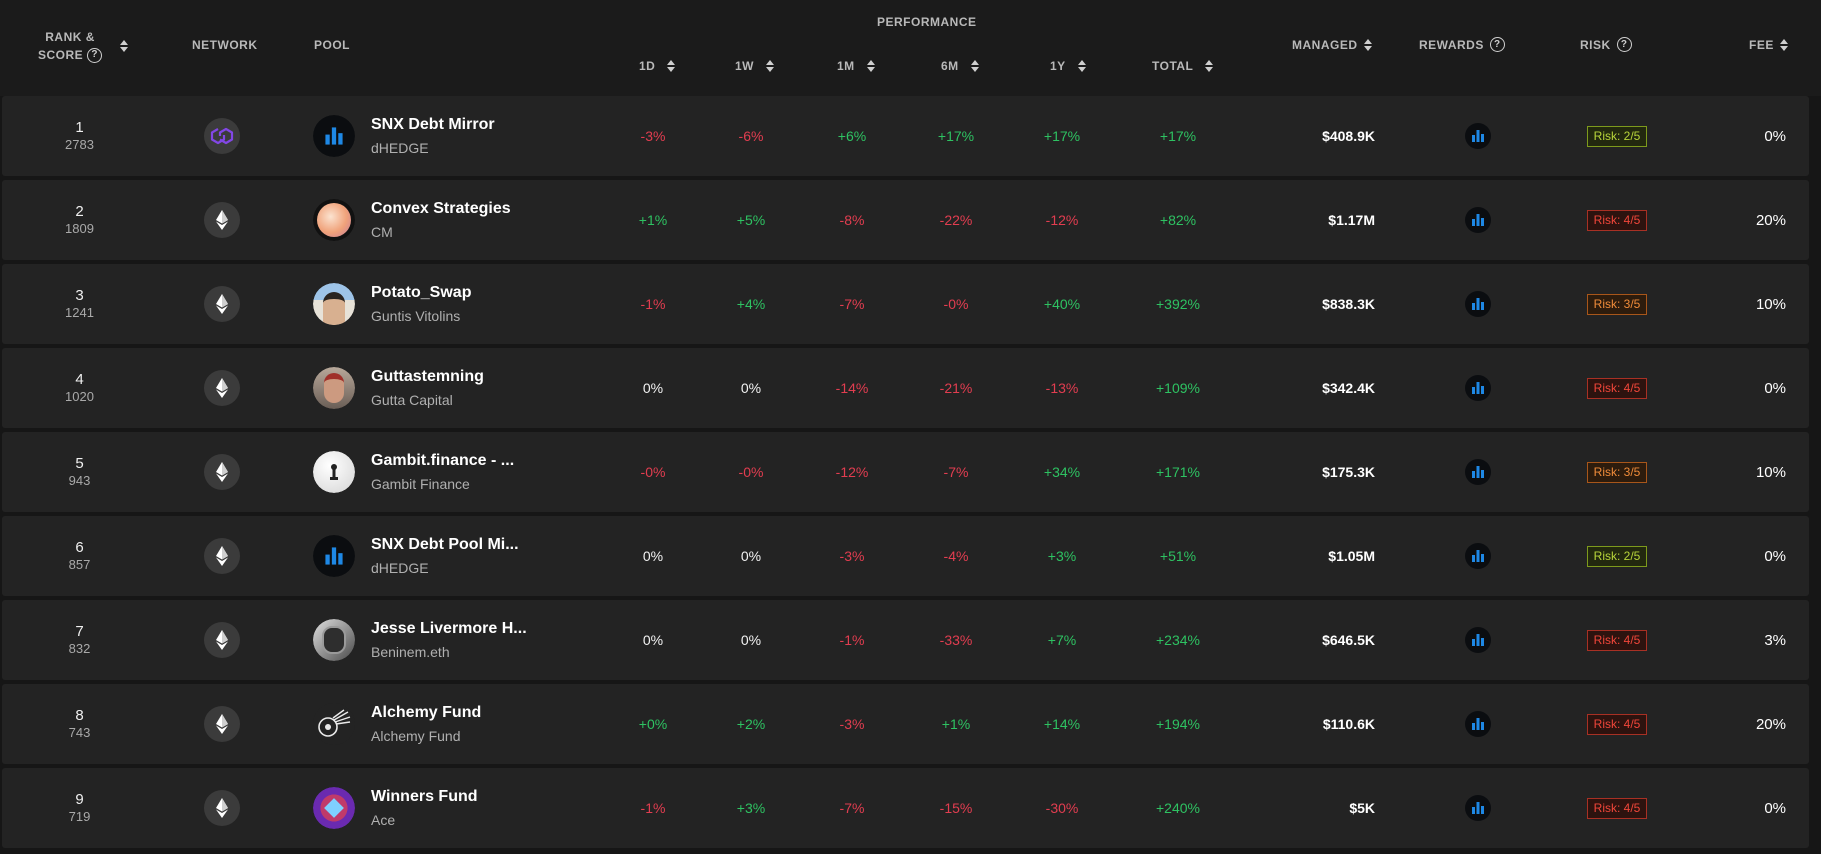 The width and height of the screenshot is (1821, 854). Describe the element at coordinates (1332, 45) in the screenshot. I see `sort-managed-header: MANAGED` at that location.